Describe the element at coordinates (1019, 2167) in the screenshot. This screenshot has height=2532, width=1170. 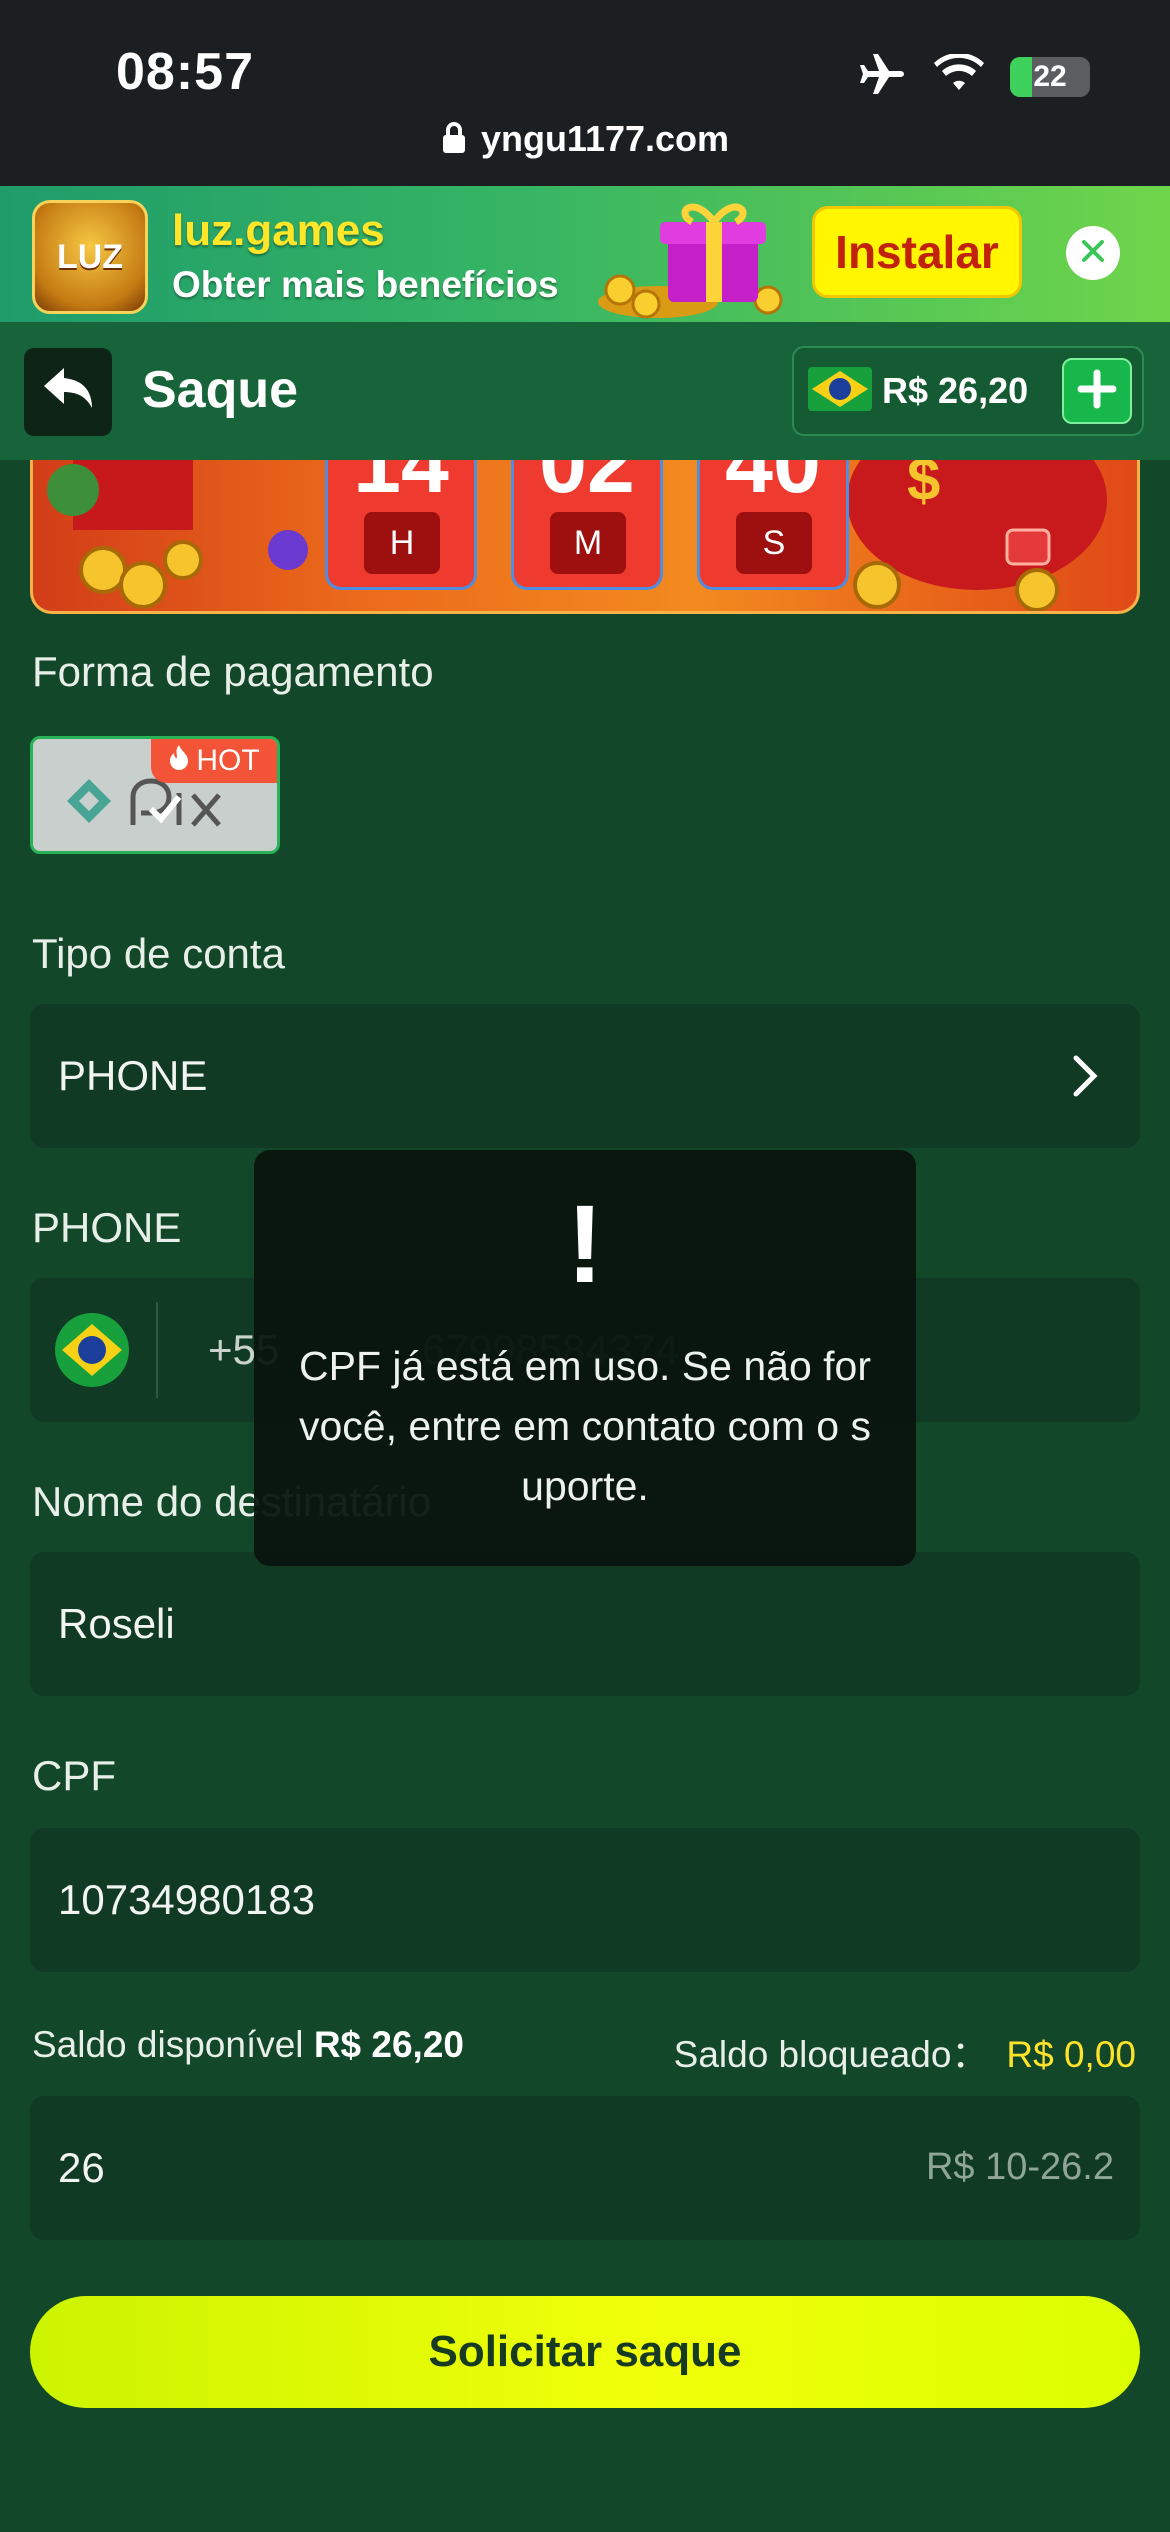
I see `withdraw-amount-range: R$ 10-26.2` at that location.